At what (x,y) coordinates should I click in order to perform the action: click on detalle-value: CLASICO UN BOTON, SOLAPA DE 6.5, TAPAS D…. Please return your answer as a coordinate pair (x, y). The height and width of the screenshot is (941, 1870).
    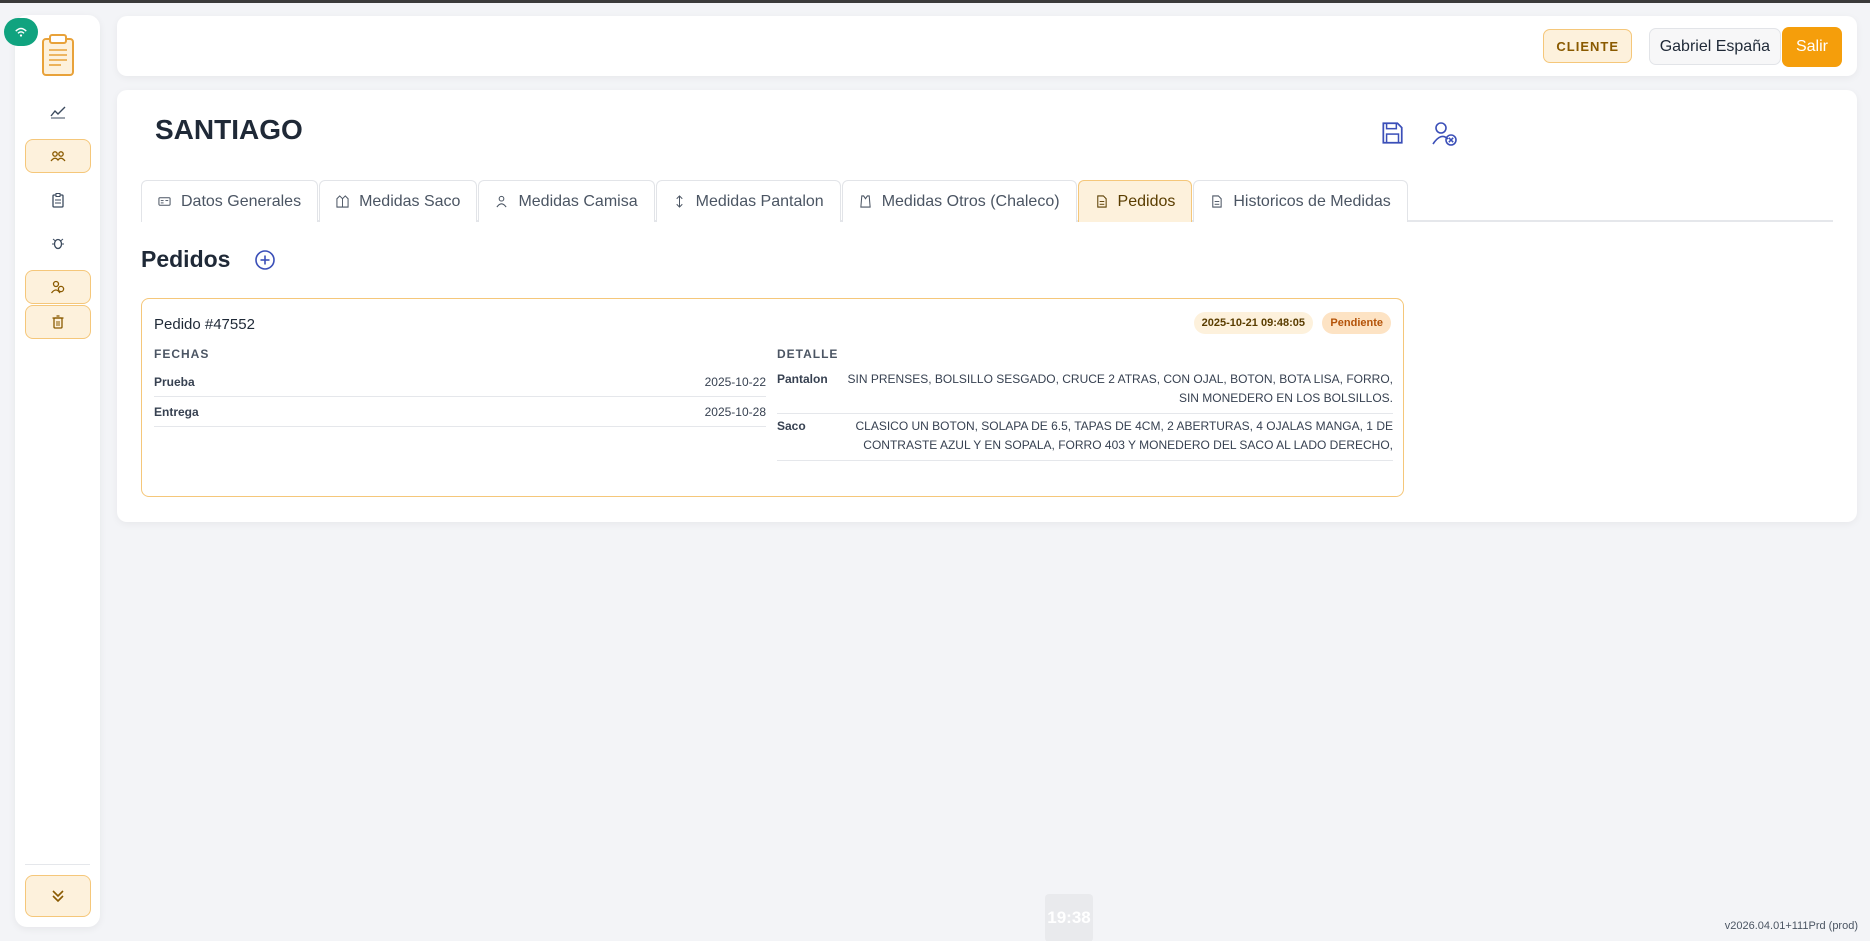
    Looking at the image, I should click on (1124, 435).